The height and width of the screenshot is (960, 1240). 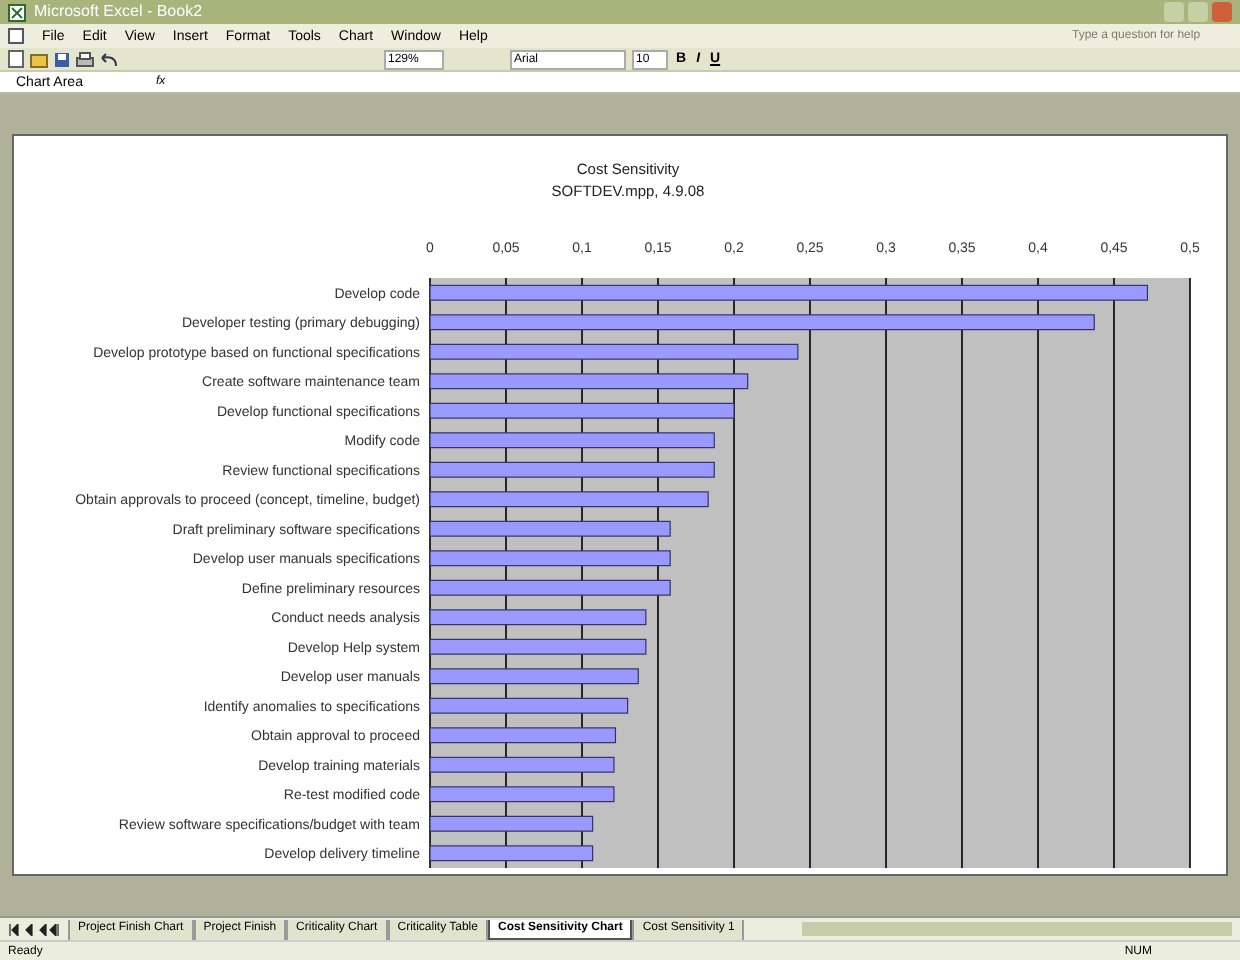 I want to click on undo-icon, so click(x=109, y=59).